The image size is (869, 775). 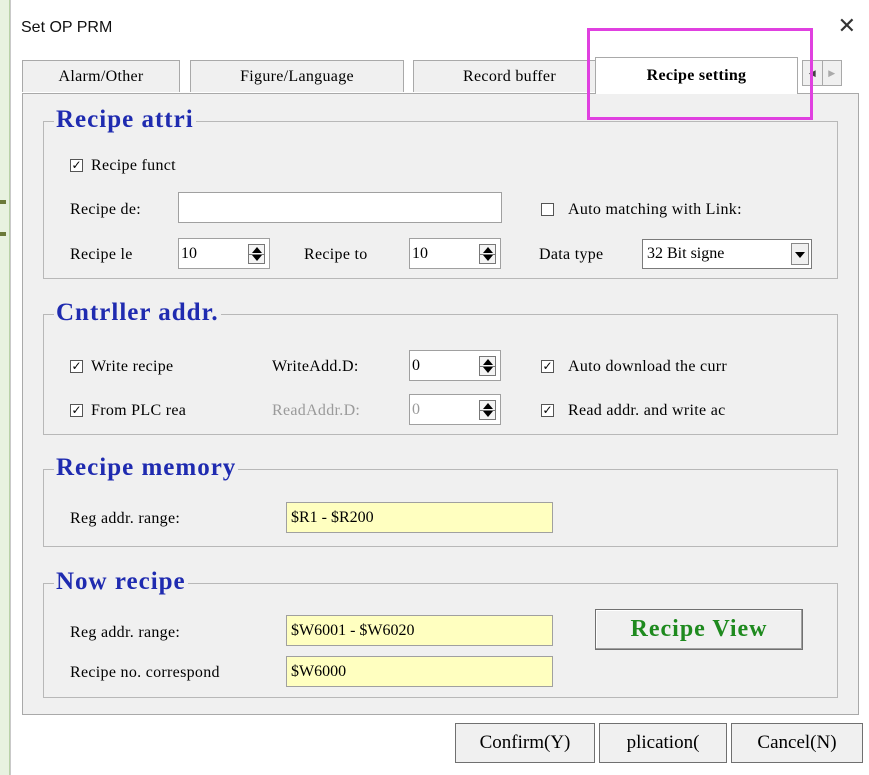 I want to click on memory-range-field: $R1 - $R200, so click(x=419, y=517).